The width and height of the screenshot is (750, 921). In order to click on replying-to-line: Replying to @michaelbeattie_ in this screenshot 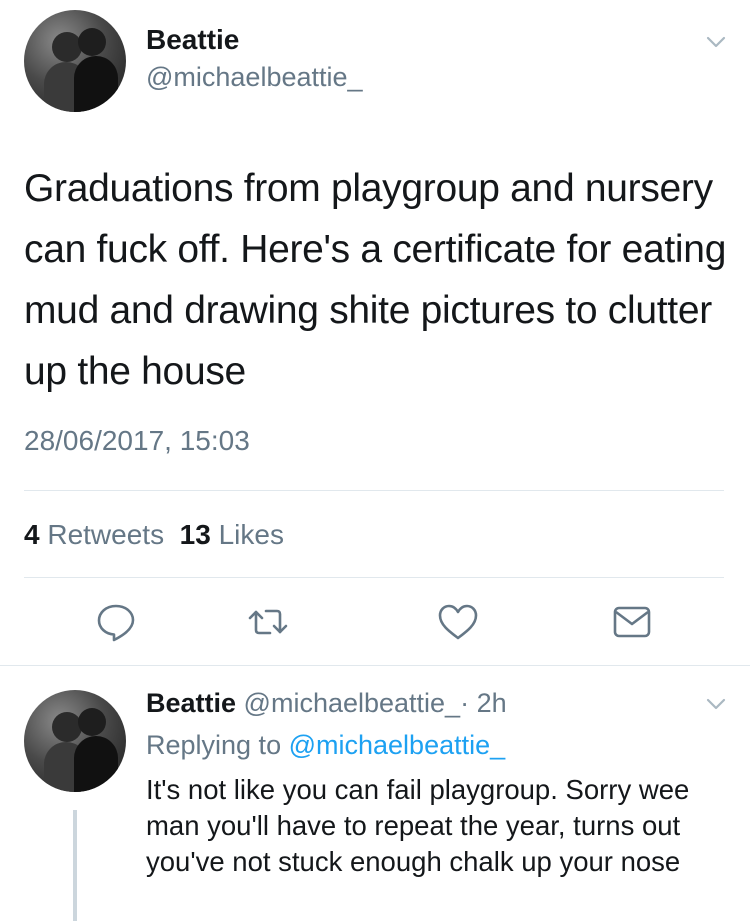, I will do `click(325, 745)`.